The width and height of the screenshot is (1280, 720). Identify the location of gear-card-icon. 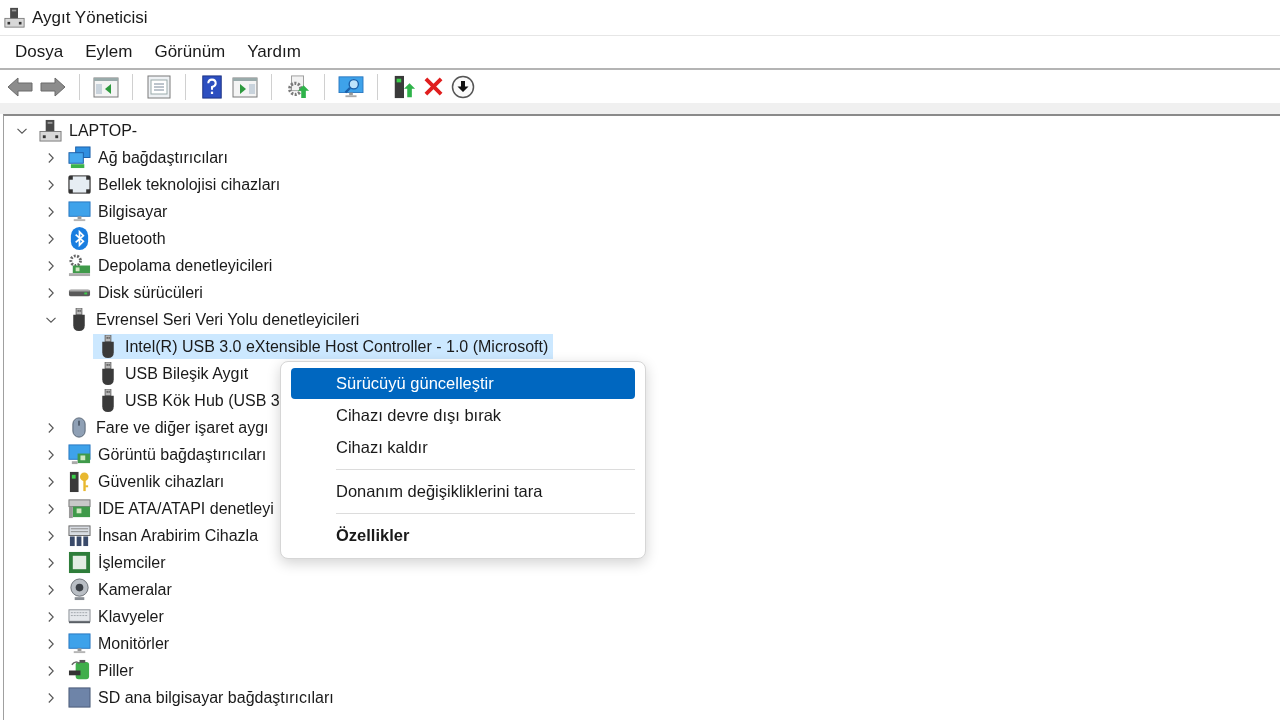
(79, 265).